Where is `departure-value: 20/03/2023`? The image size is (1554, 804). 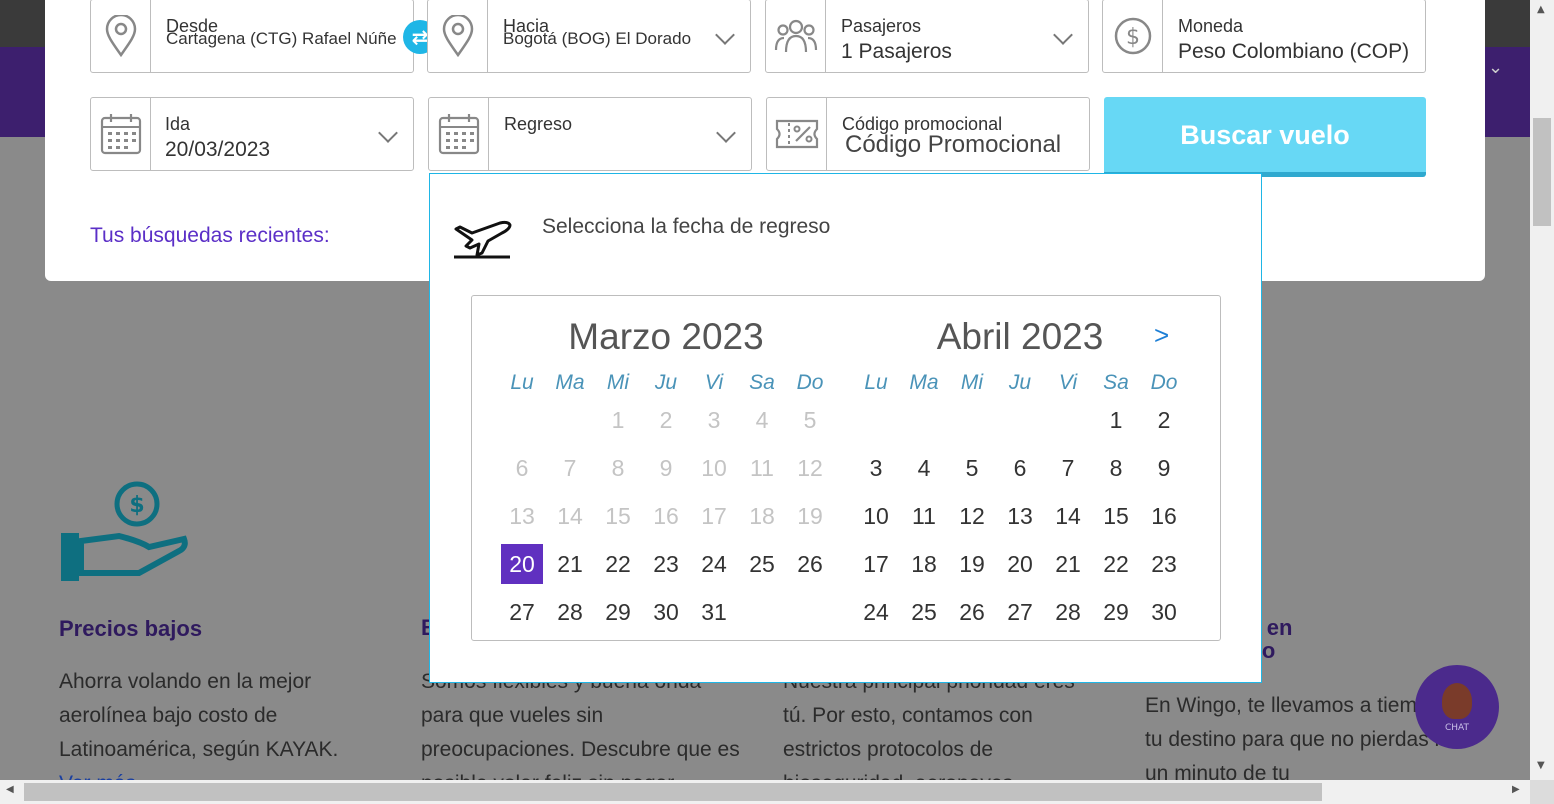
departure-value: 20/03/2023 is located at coordinates (218, 149).